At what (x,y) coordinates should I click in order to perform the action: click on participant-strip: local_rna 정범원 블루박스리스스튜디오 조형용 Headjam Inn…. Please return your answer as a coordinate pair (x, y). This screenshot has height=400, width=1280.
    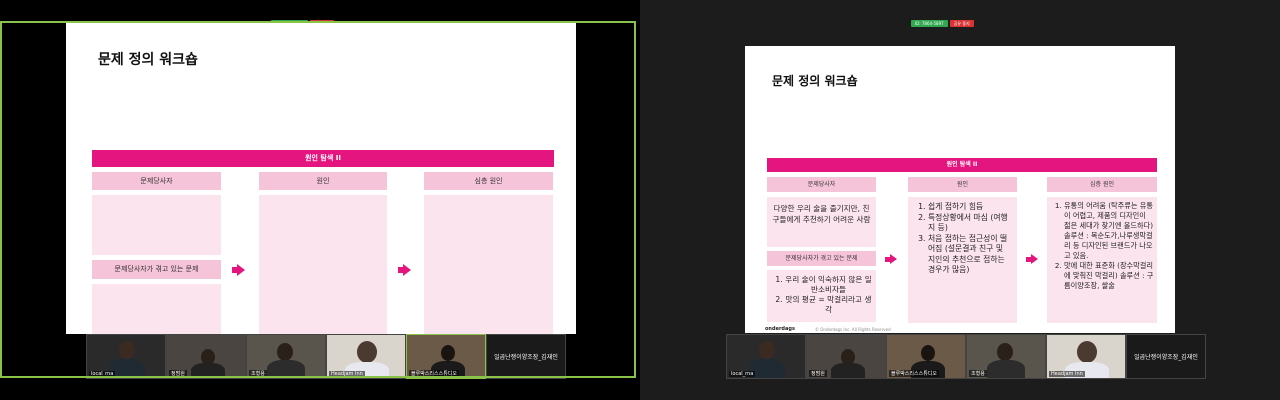
    Looking at the image, I should click on (966, 356).